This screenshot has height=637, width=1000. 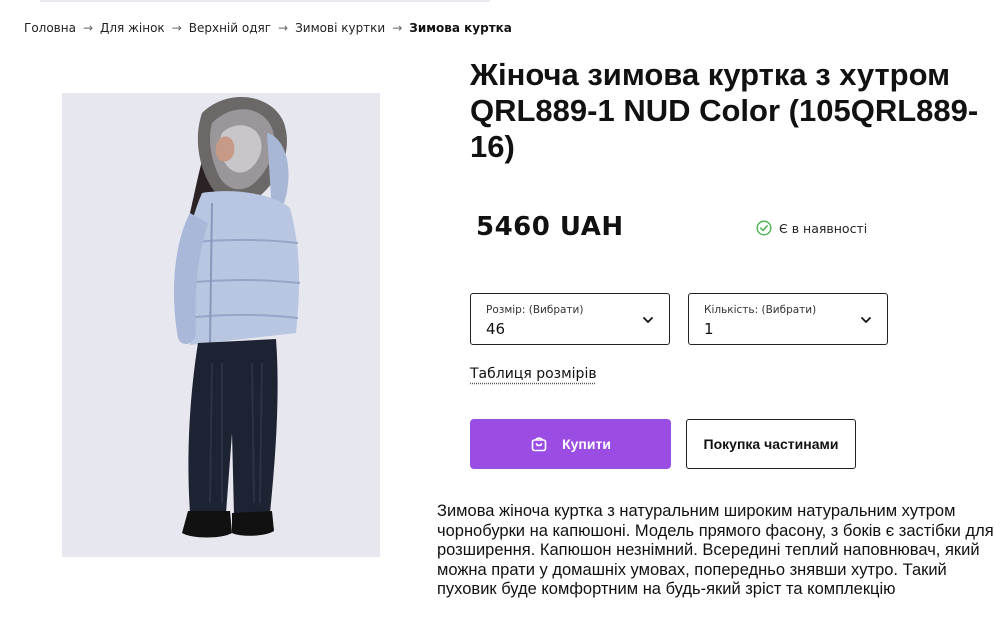 I want to click on stock-status: Є в наявності, so click(x=811, y=228).